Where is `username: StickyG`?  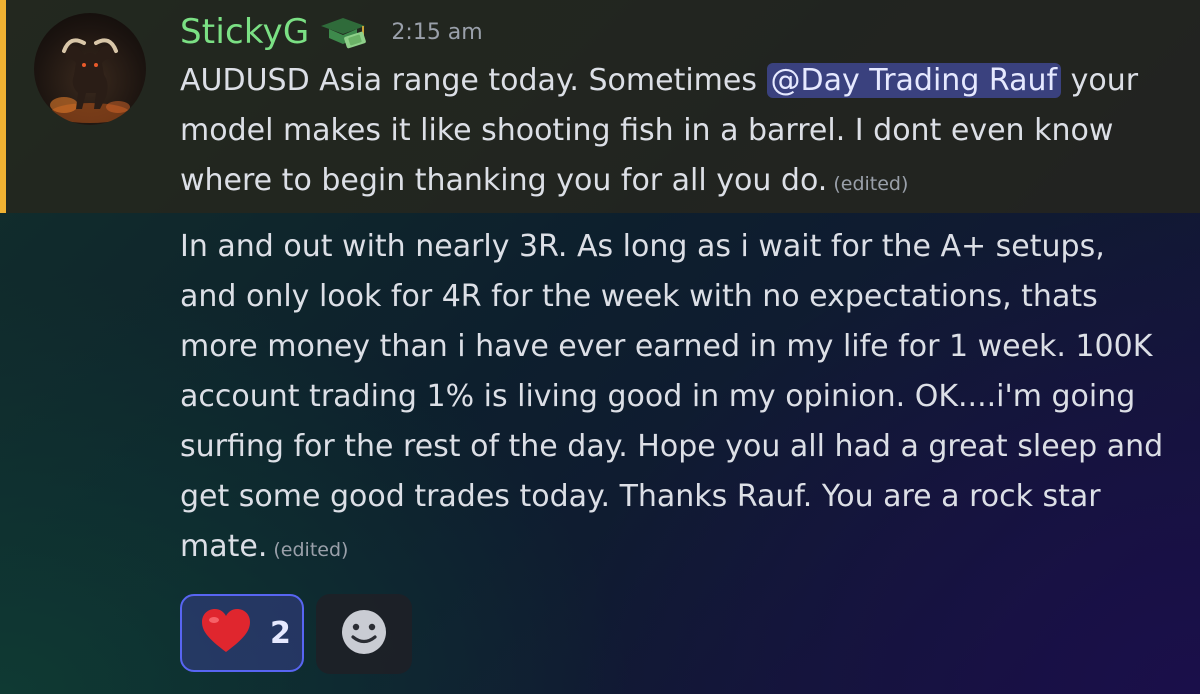
username: StickyG is located at coordinates (244, 32).